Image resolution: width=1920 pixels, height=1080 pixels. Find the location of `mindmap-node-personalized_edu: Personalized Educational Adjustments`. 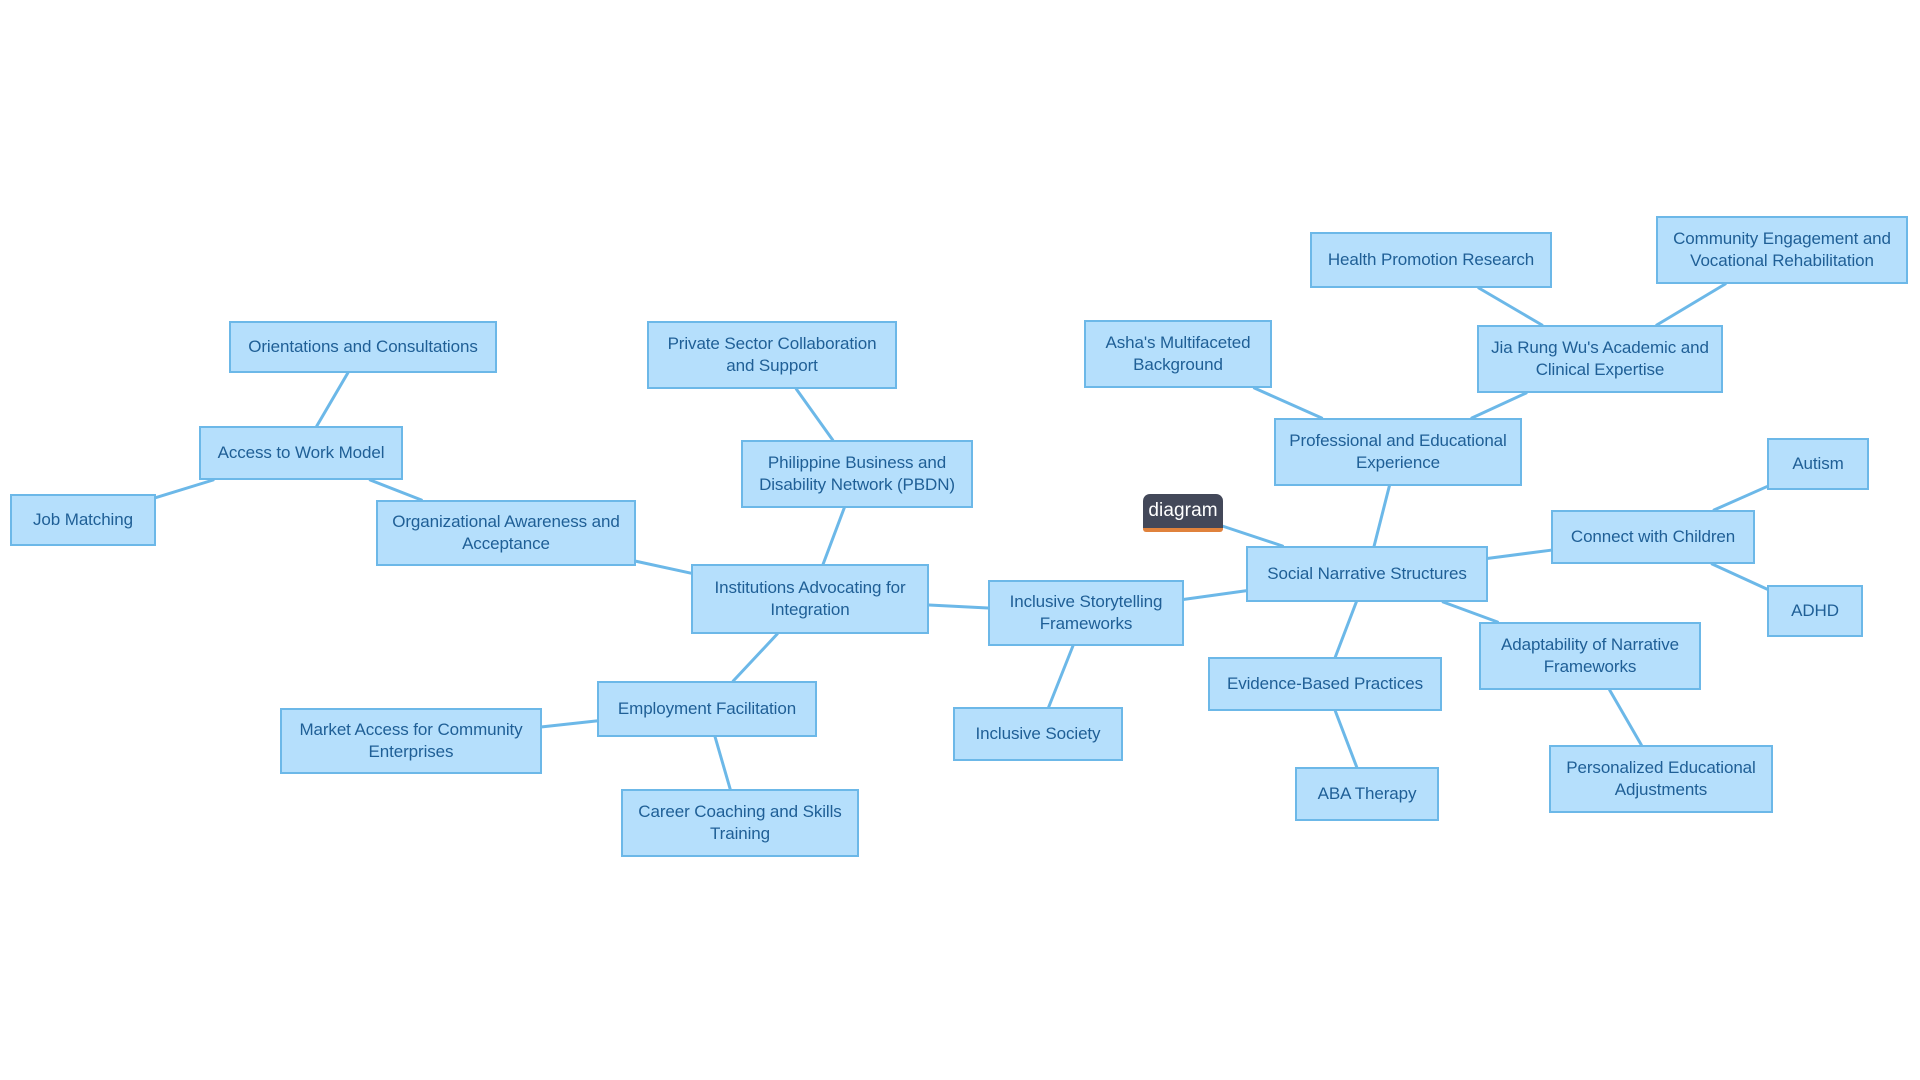

mindmap-node-personalized_edu: Personalized Educational Adjustments is located at coordinates (1661, 779).